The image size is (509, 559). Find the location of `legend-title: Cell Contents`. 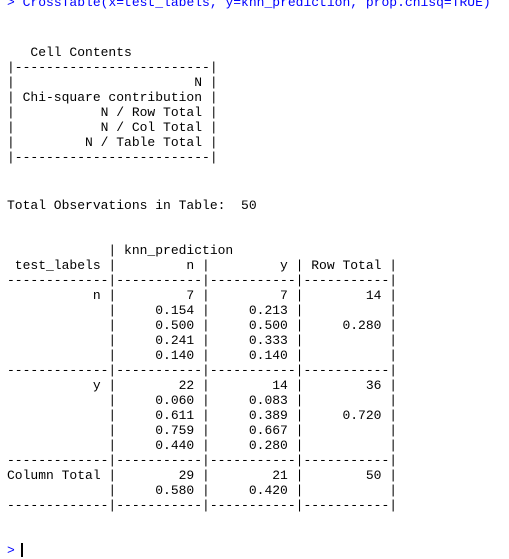

legend-title: Cell Contents is located at coordinates (81, 52).